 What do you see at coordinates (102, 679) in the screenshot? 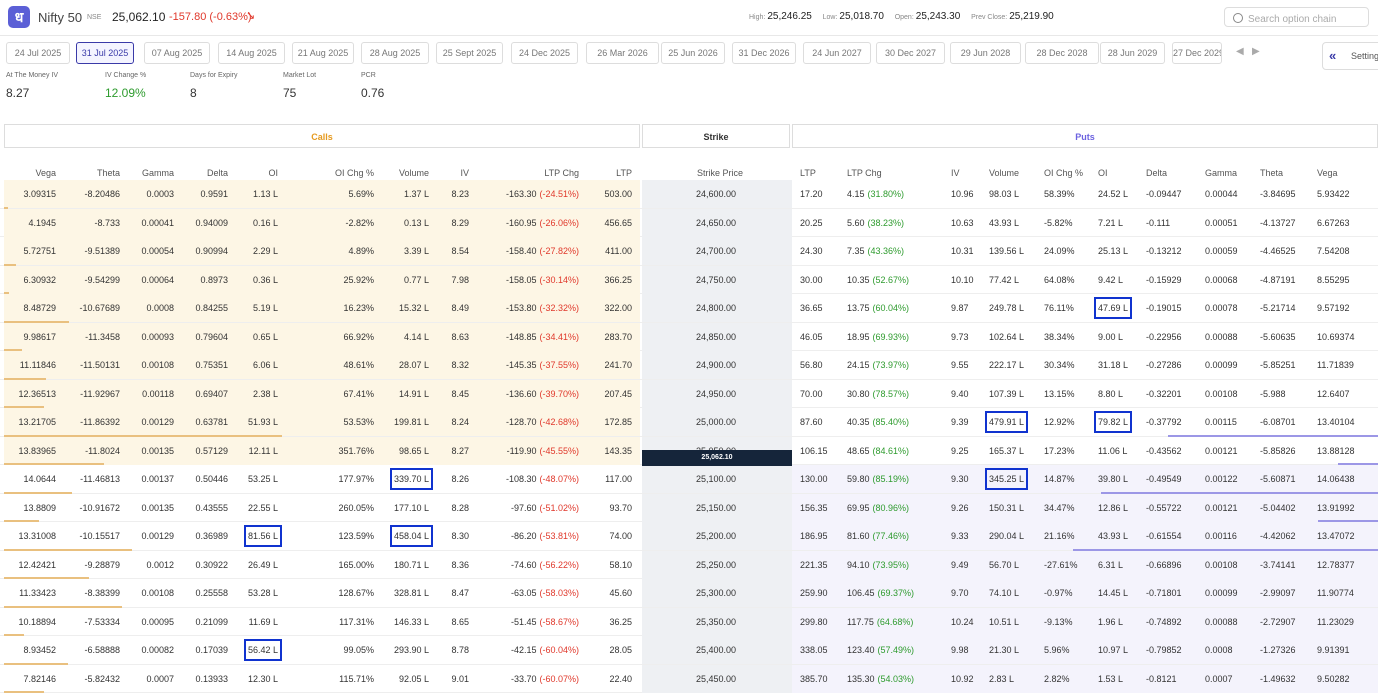
I see `call-theta: -5.82432` at bounding box center [102, 679].